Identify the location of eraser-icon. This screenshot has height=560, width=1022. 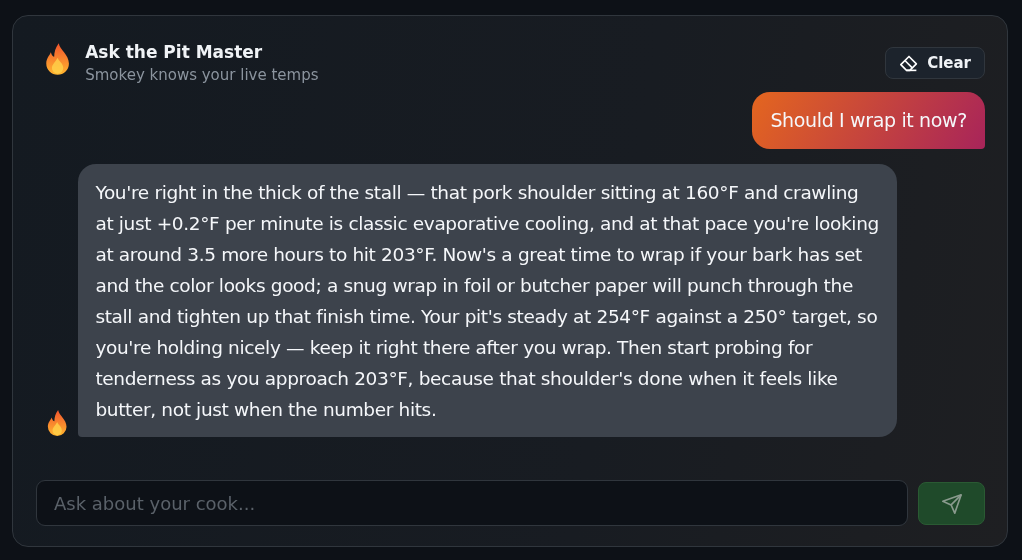
(909, 63).